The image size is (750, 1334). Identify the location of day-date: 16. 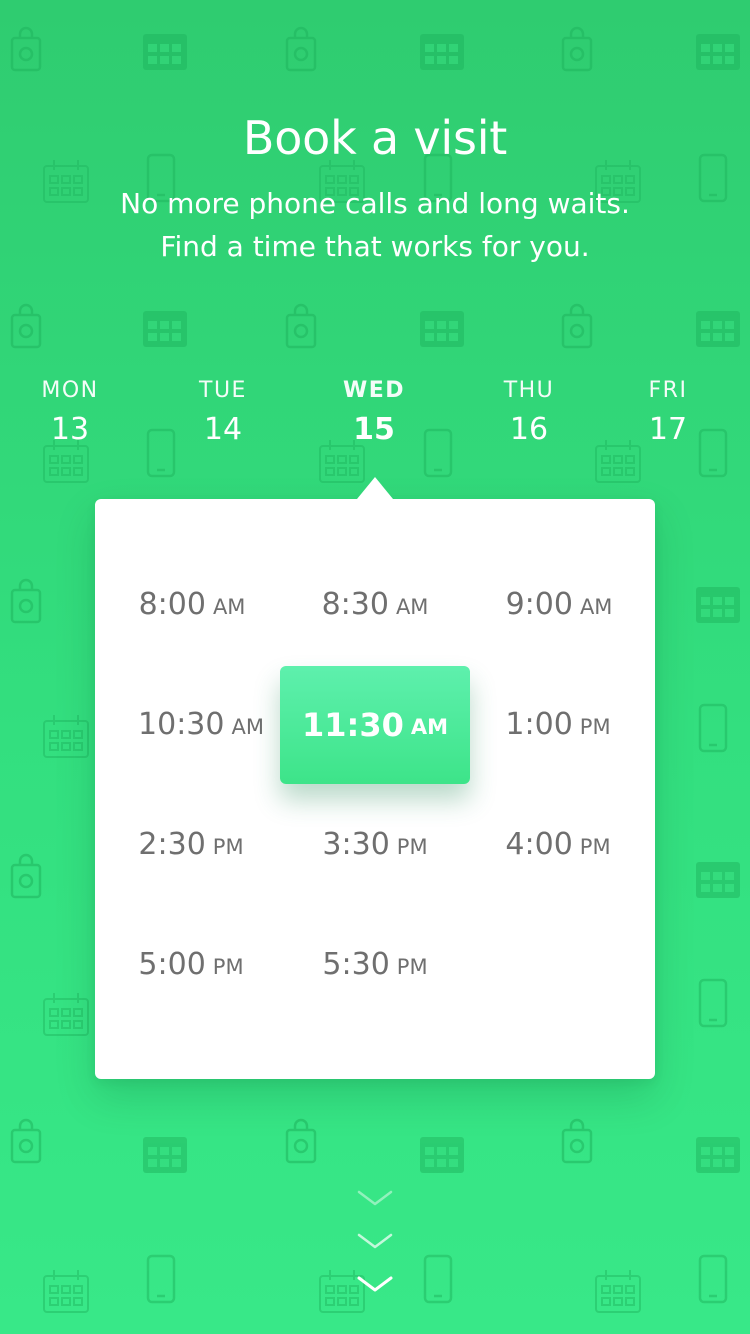
(529, 429).